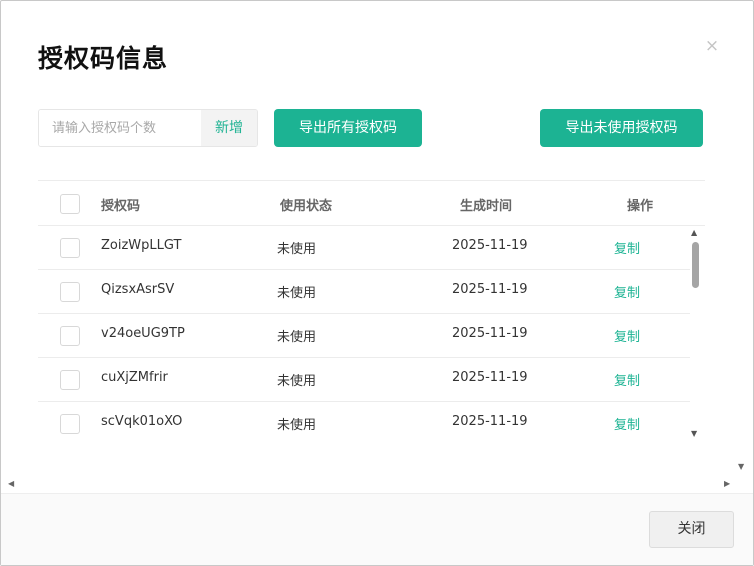 This screenshot has width=754, height=566. I want to click on scroll-down-icon: ▼, so click(694, 434).